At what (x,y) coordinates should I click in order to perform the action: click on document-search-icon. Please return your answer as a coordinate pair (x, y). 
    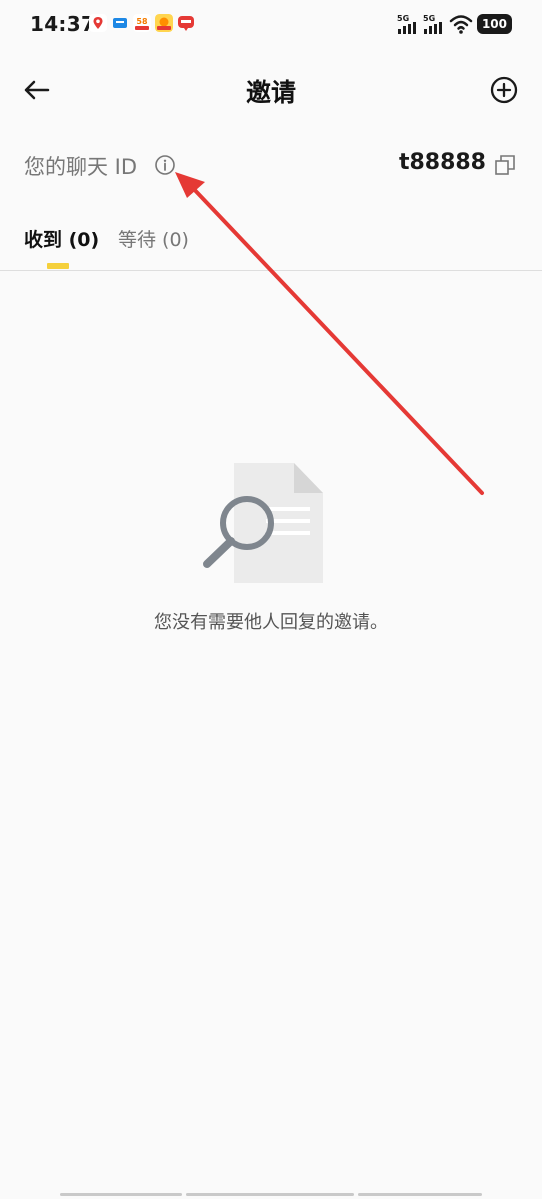
    Looking at the image, I should click on (263, 523).